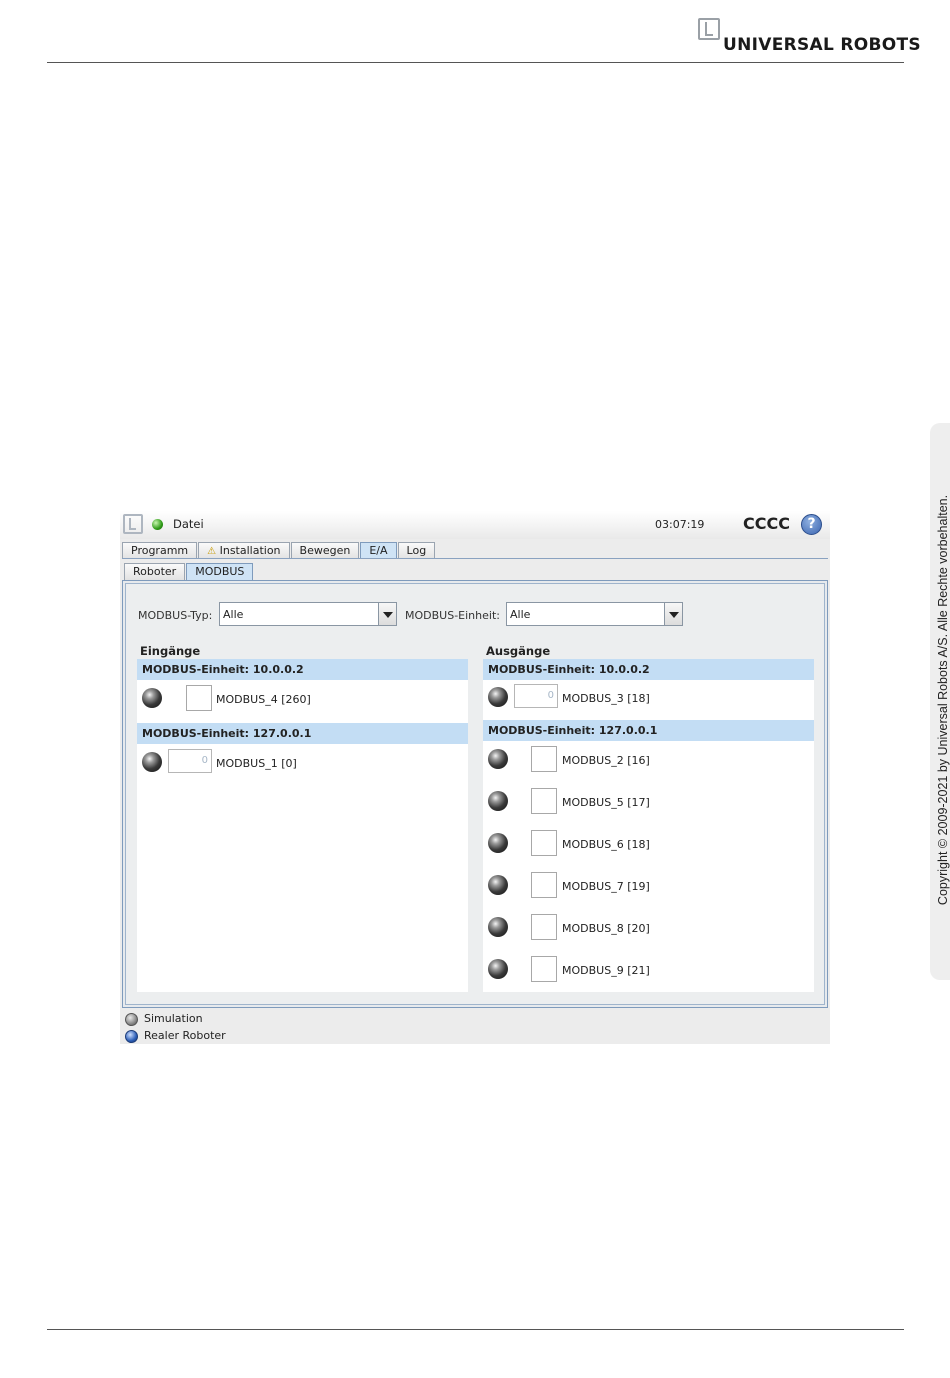 This screenshot has width=950, height=1378. What do you see at coordinates (133, 524) in the screenshot?
I see `ur-app-logo-icon` at bounding box center [133, 524].